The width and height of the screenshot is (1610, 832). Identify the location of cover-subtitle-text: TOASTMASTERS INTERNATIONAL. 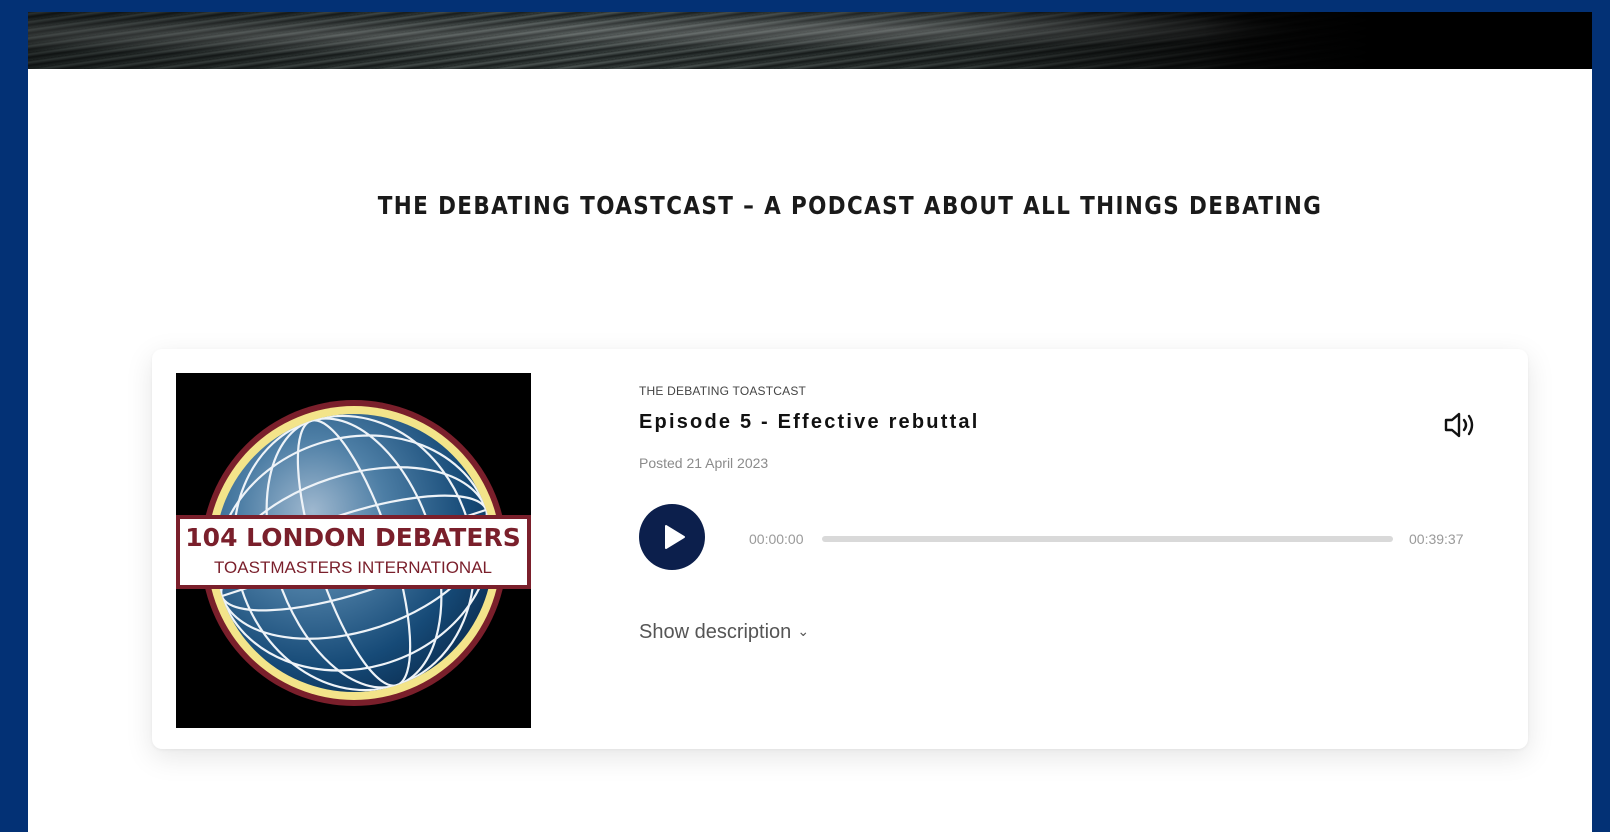
(353, 567).